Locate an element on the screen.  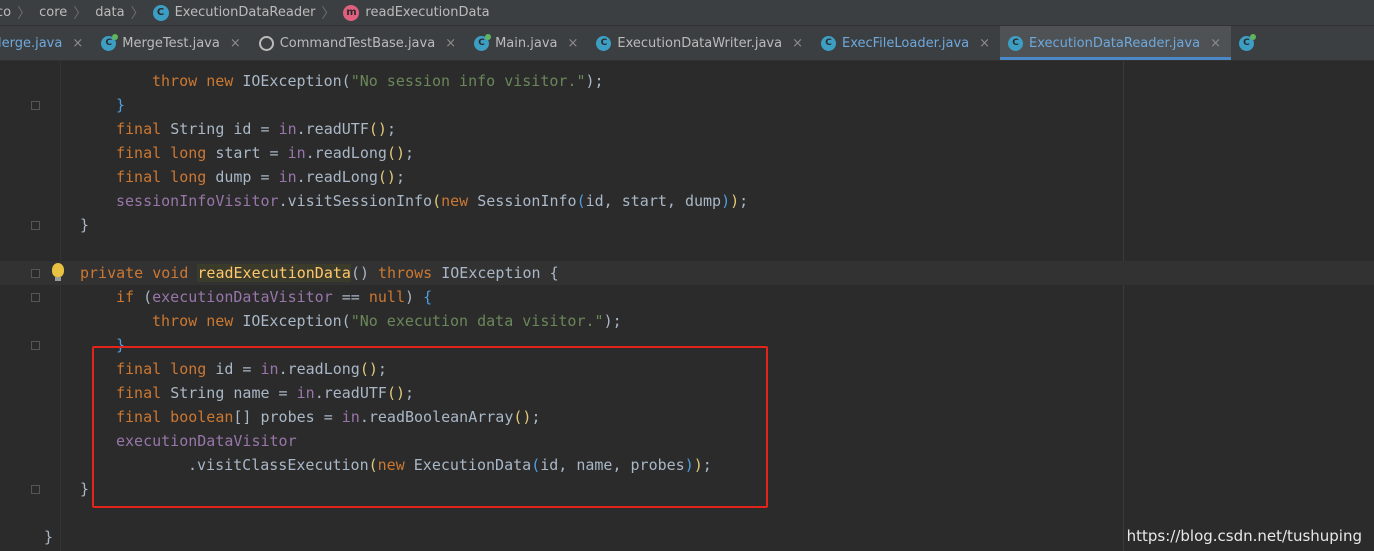
tab-commandtestbase: CommandTestBase.java × is located at coordinates (358, 43).